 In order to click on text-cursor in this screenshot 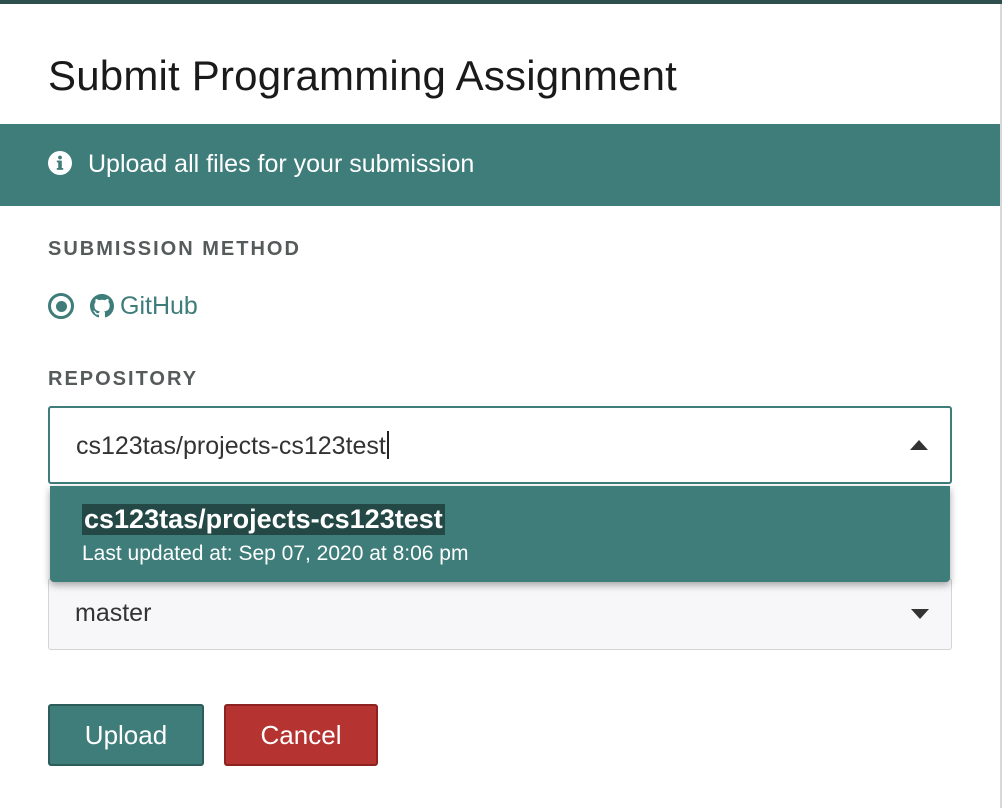, I will do `click(387, 445)`.